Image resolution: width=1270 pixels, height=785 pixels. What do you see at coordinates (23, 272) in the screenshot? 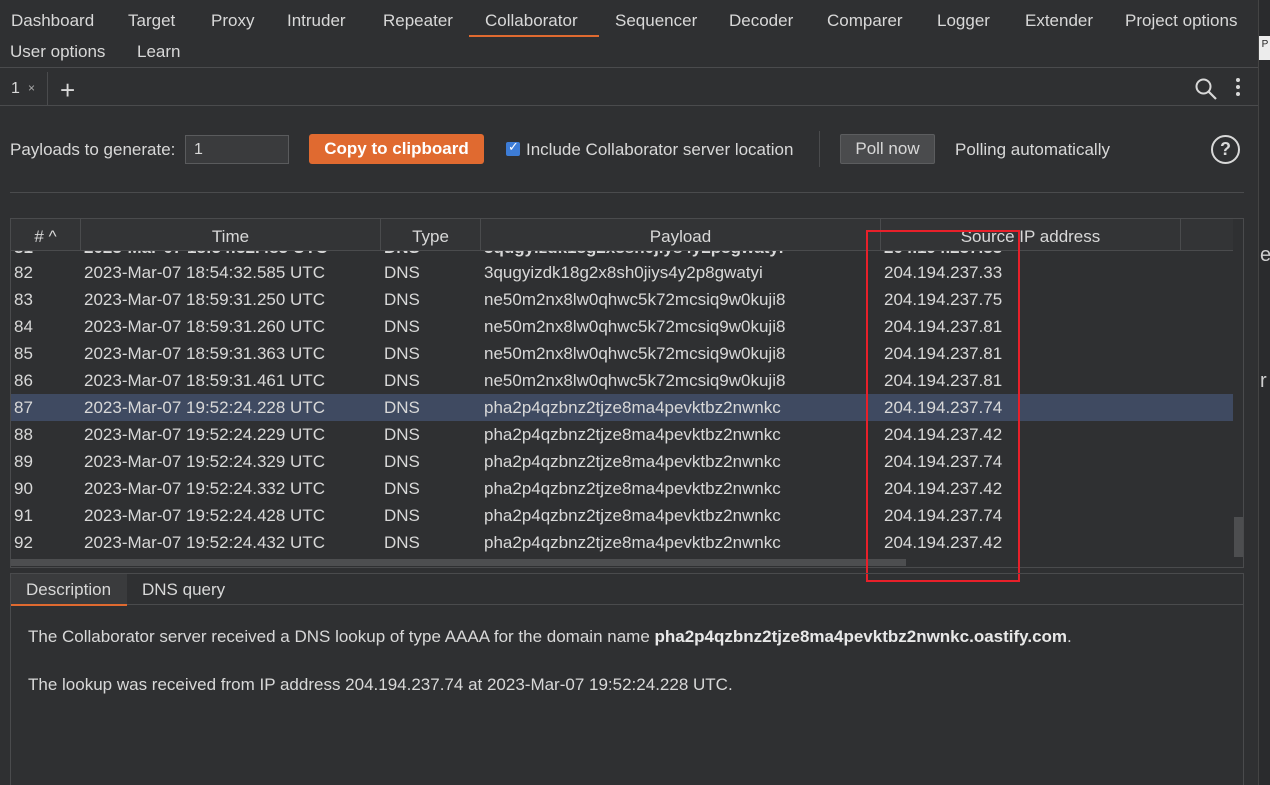
I see `cell-id: 82` at bounding box center [23, 272].